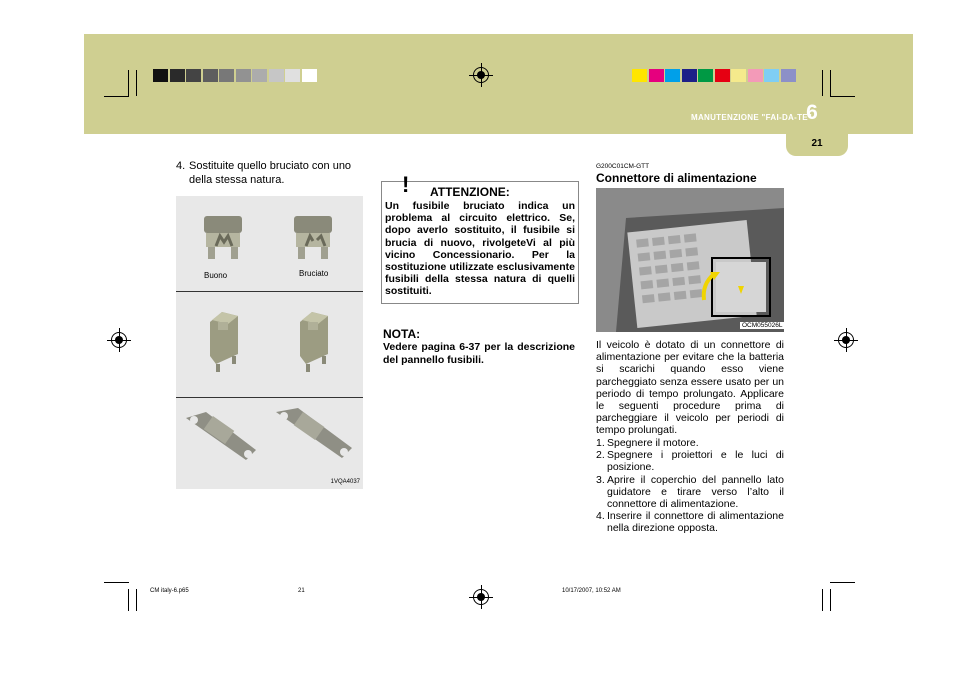 Image resolution: width=960 pixels, height=678 pixels. I want to click on chapter-number: 6, so click(812, 112).